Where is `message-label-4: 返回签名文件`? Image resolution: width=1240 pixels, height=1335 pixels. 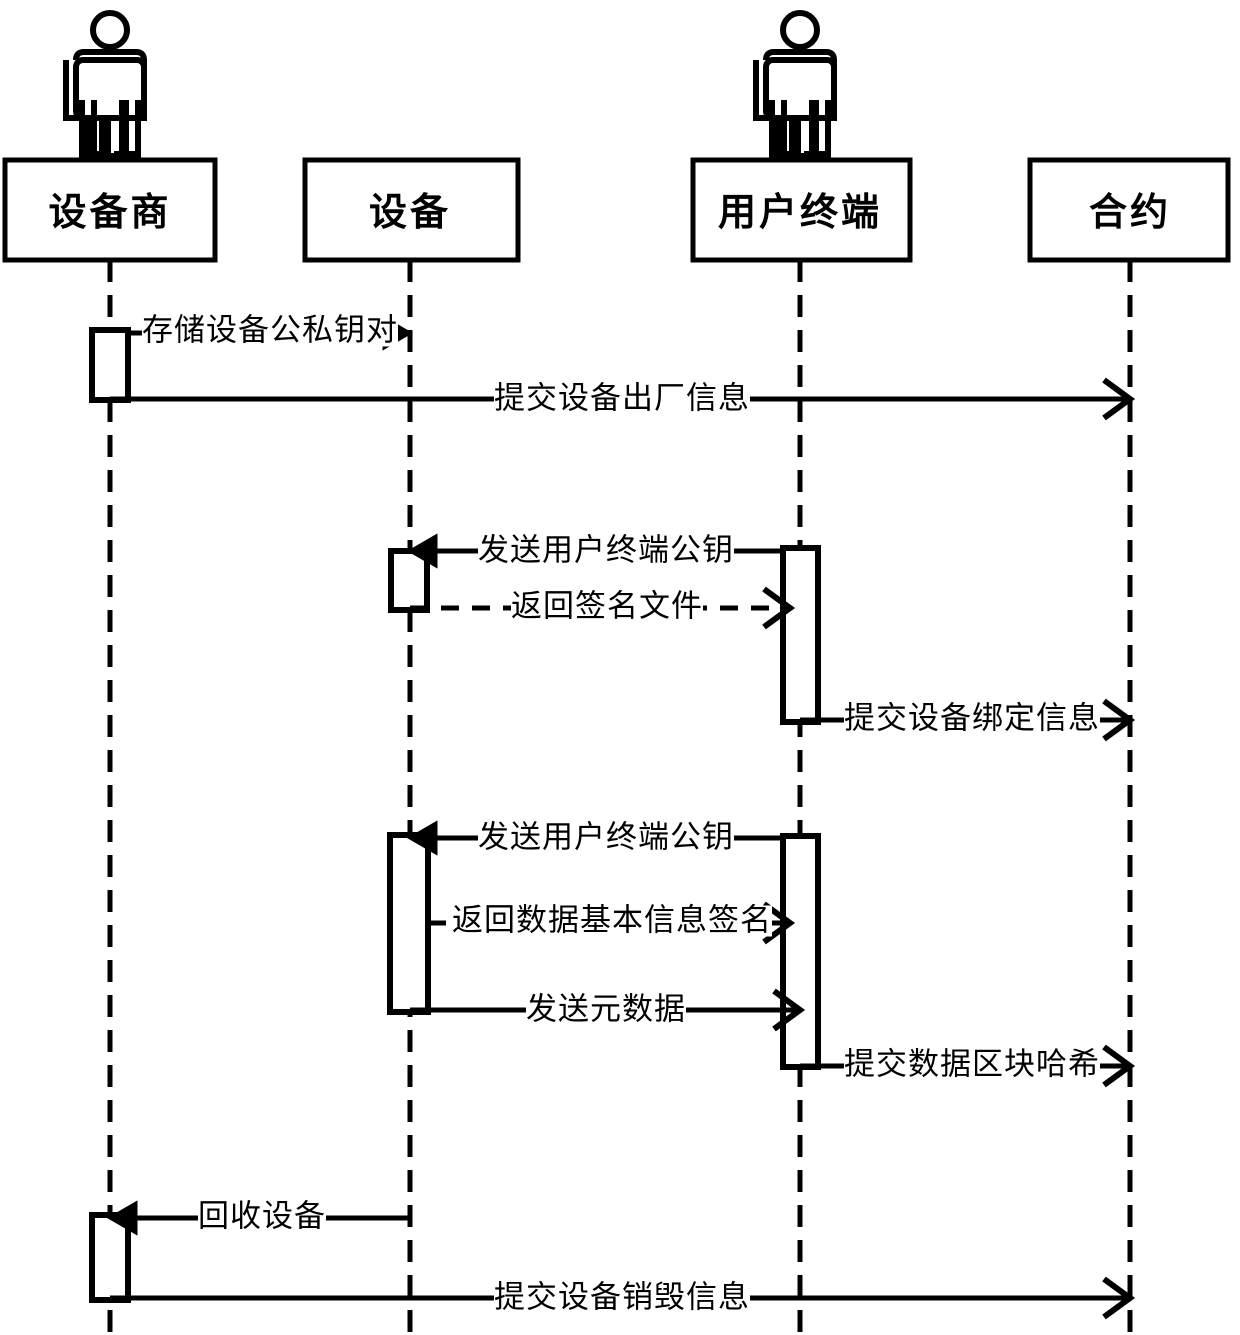 message-label-4: 返回签名文件 is located at coordinates (607, 606).